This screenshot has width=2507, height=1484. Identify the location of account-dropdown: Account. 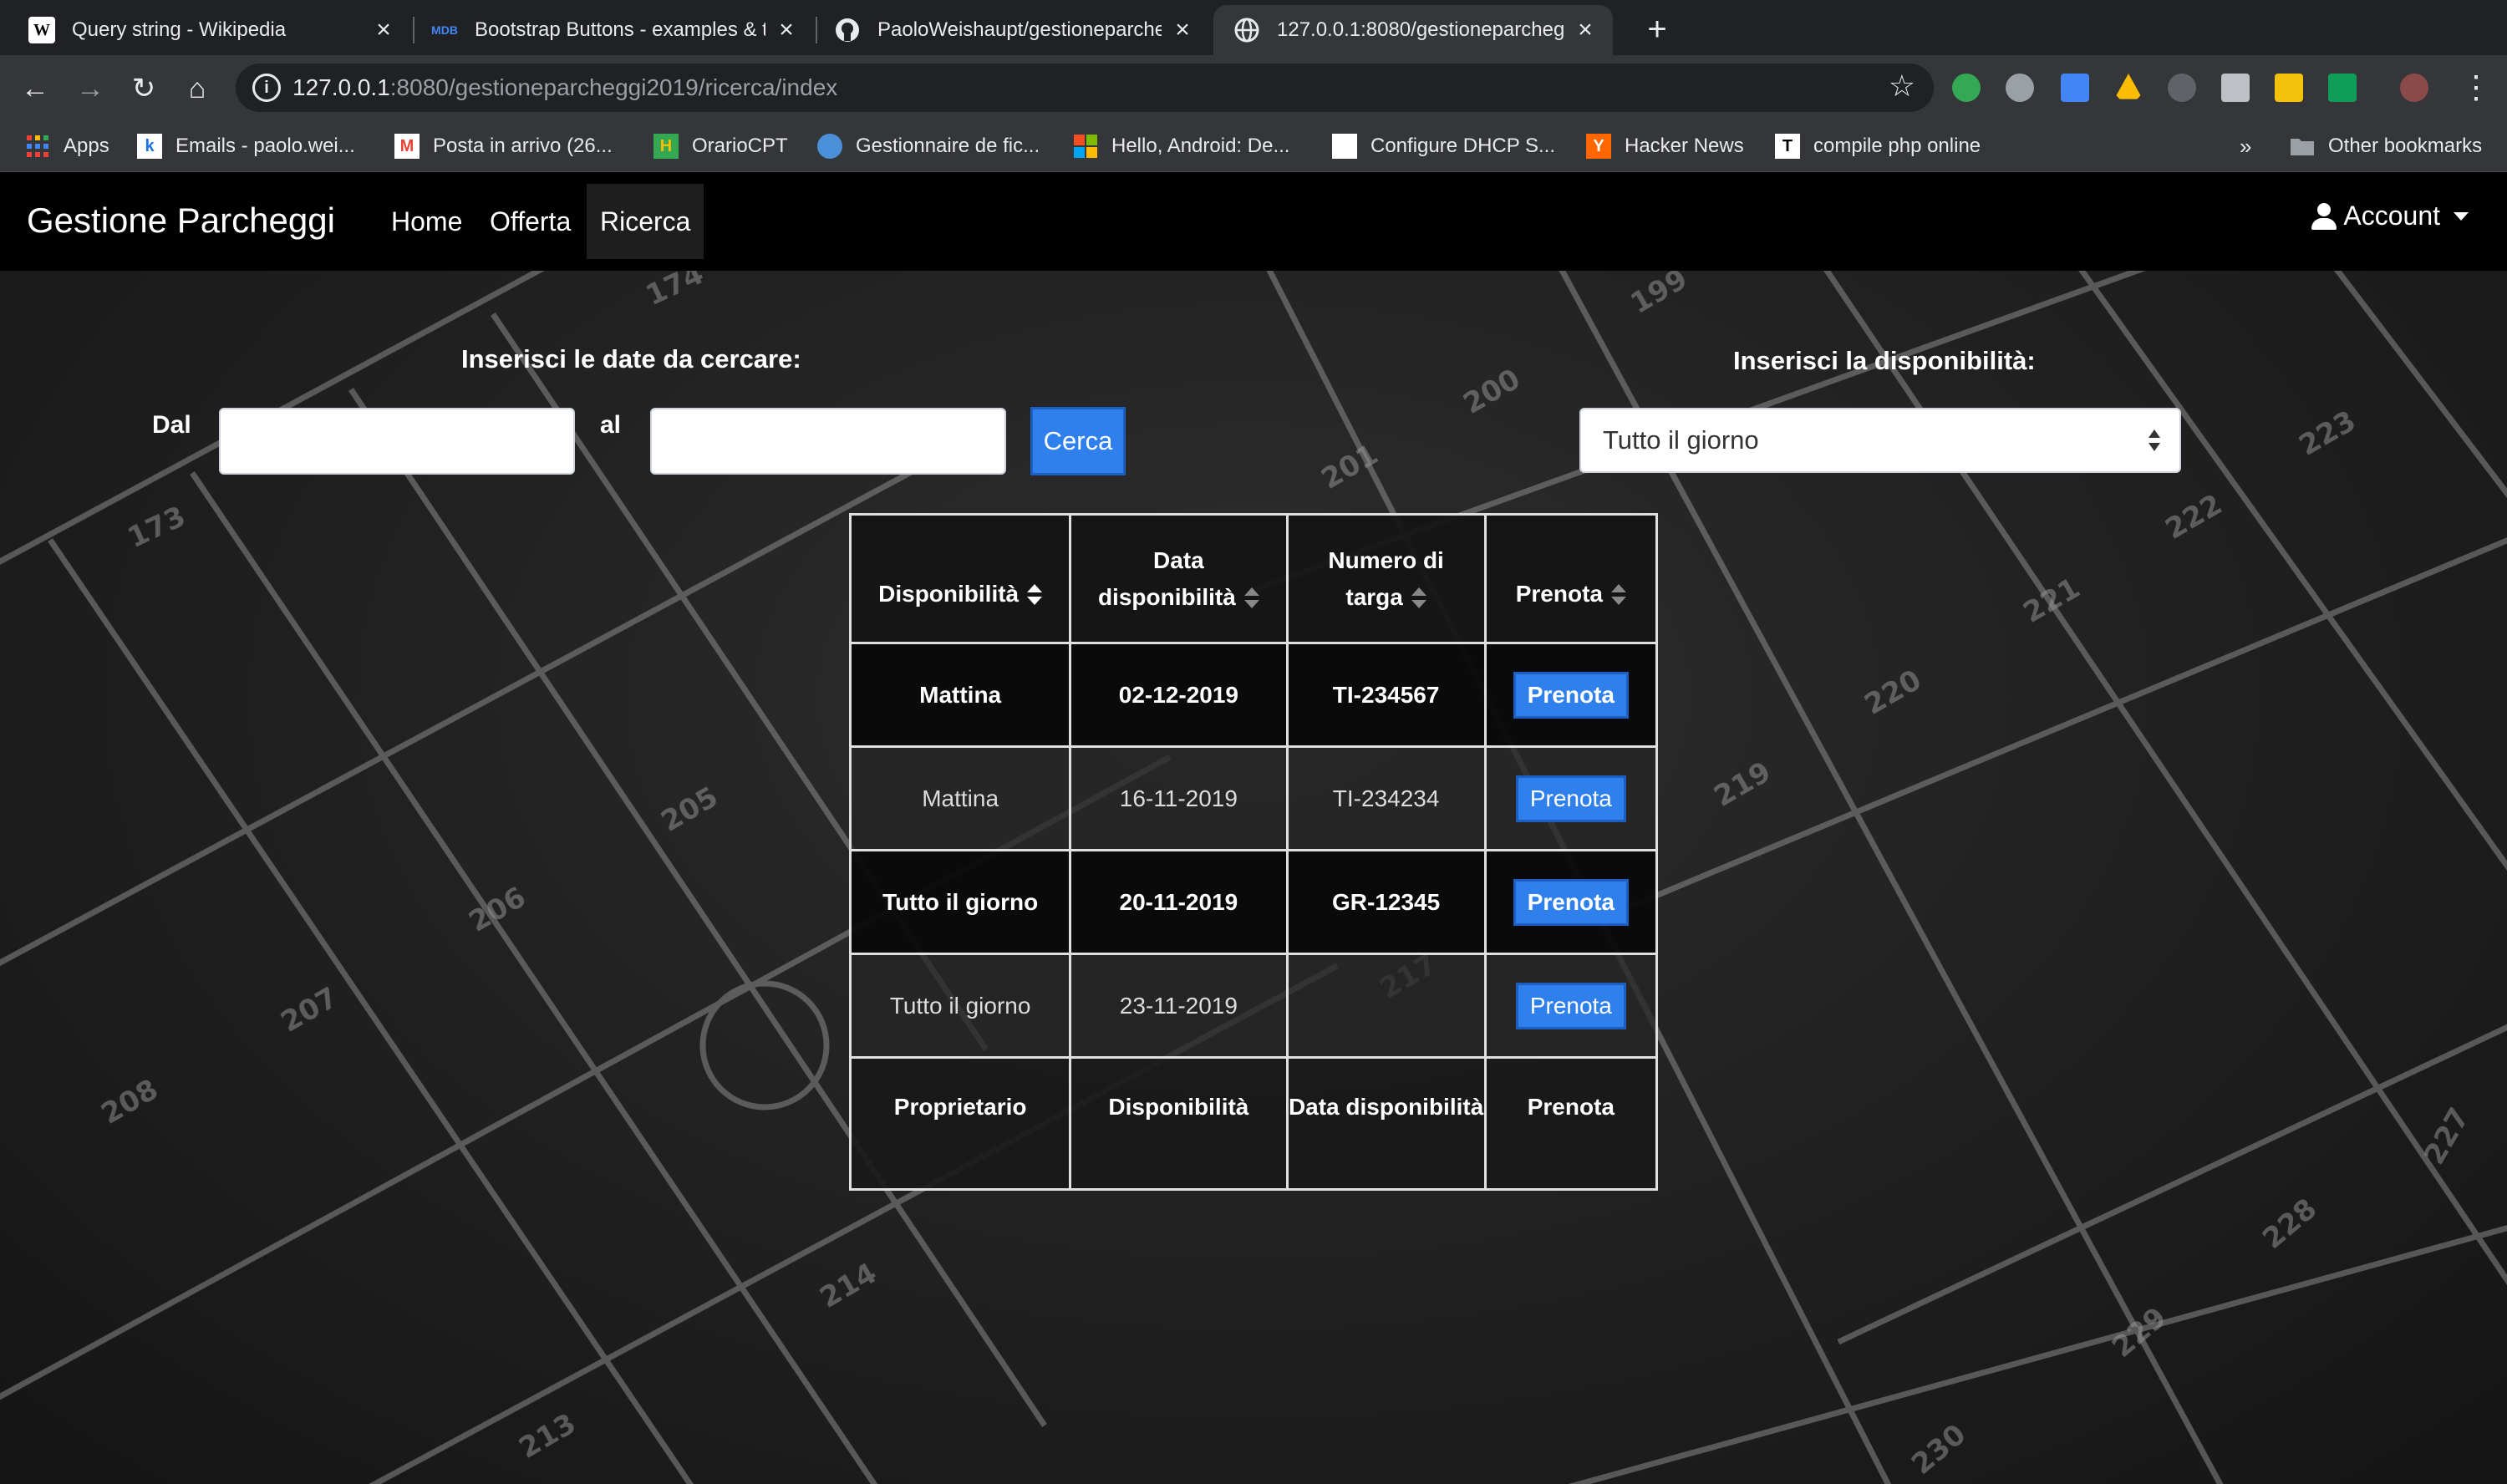
(2390, 216).